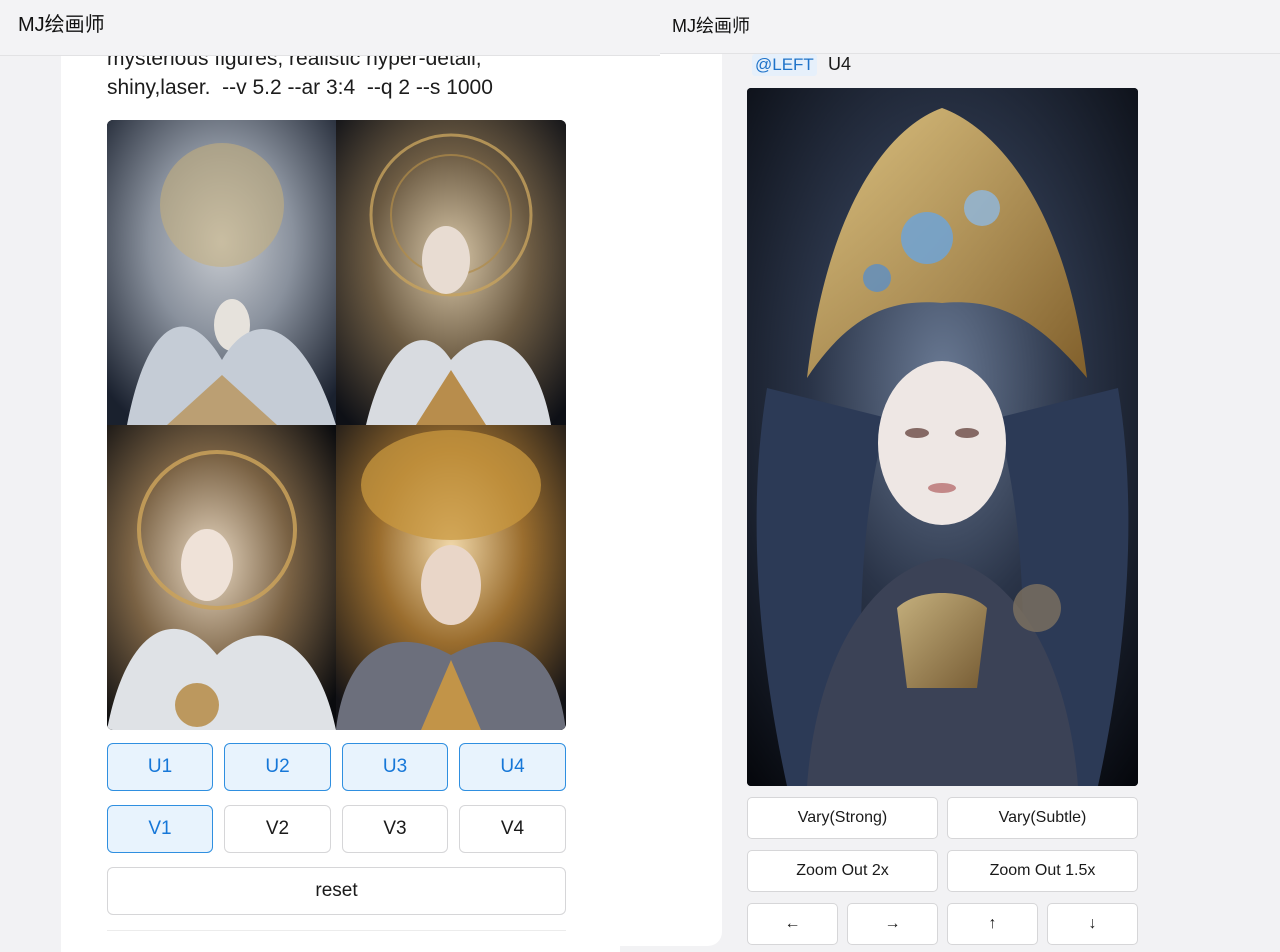  Describe the element at coordinates (61, 25) in the screenshot. I see `left-app-title: MJ绘画师` at that location.